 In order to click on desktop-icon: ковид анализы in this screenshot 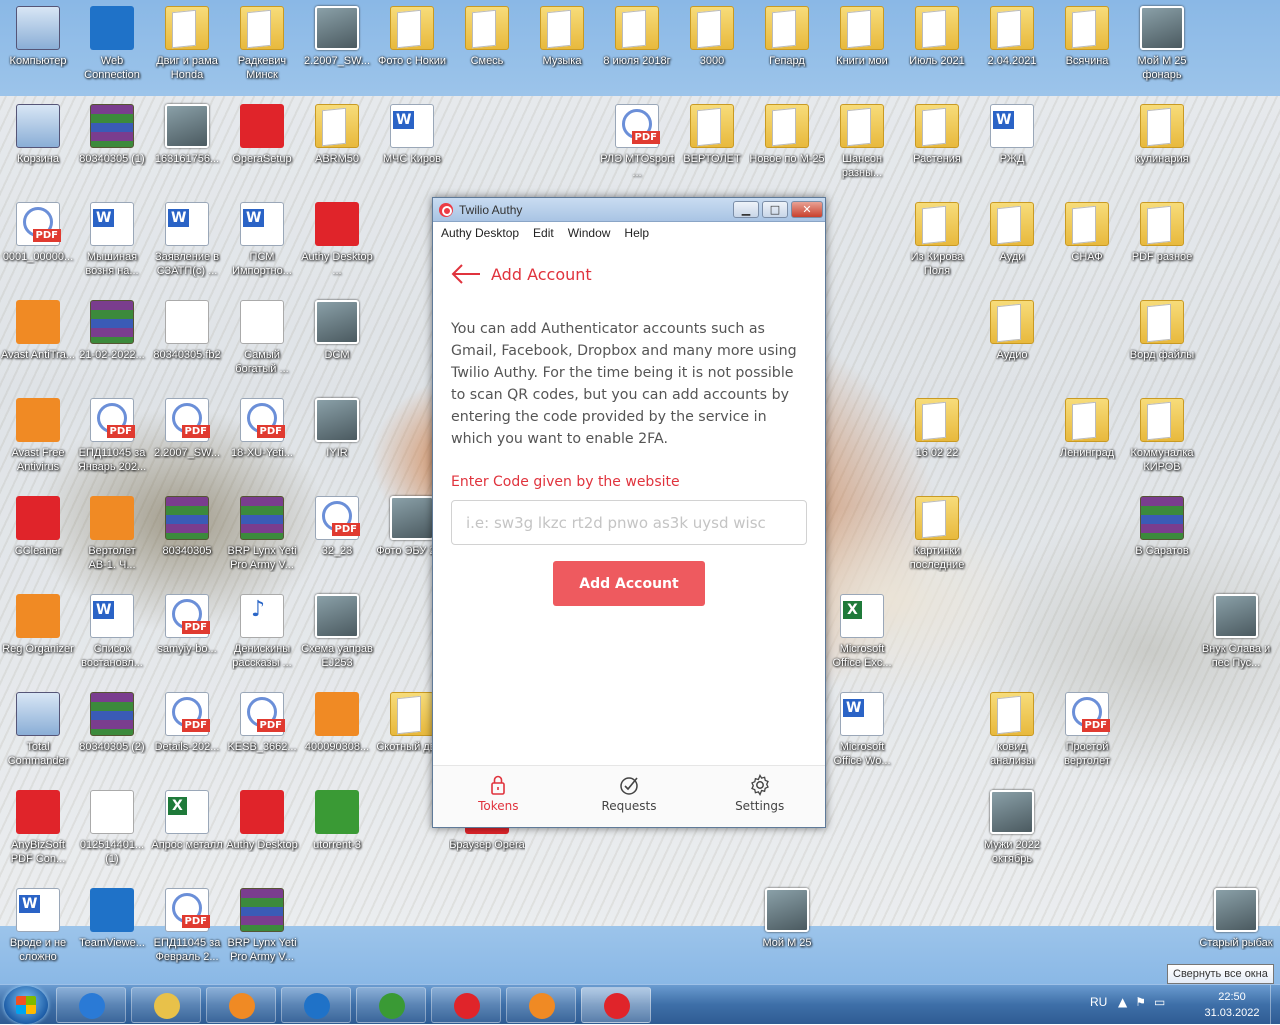, I will do `click(1012, 730)`.